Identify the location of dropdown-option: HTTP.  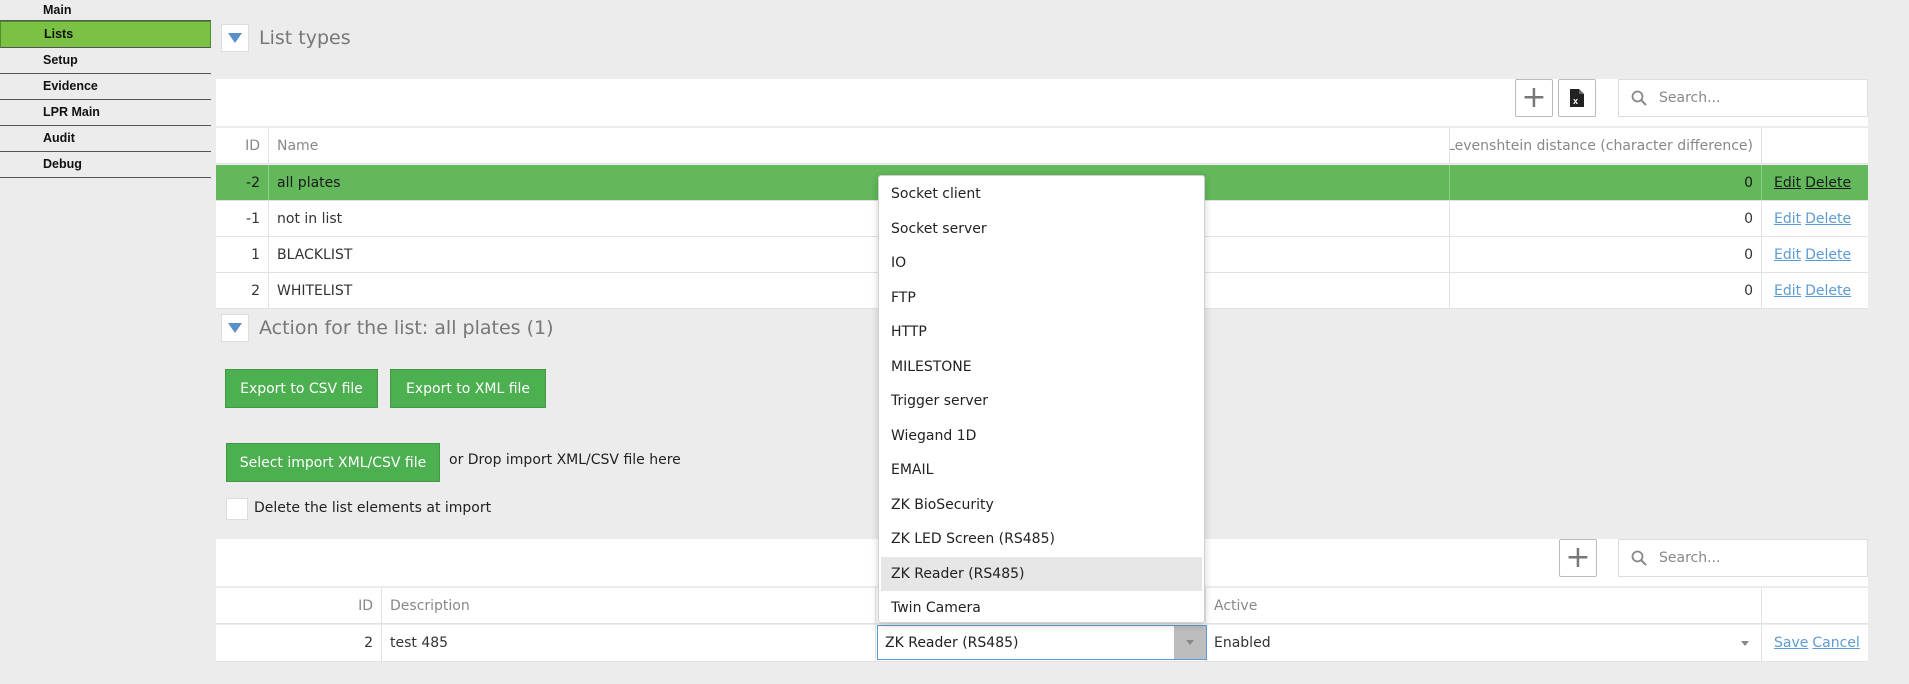
(1041, 332).